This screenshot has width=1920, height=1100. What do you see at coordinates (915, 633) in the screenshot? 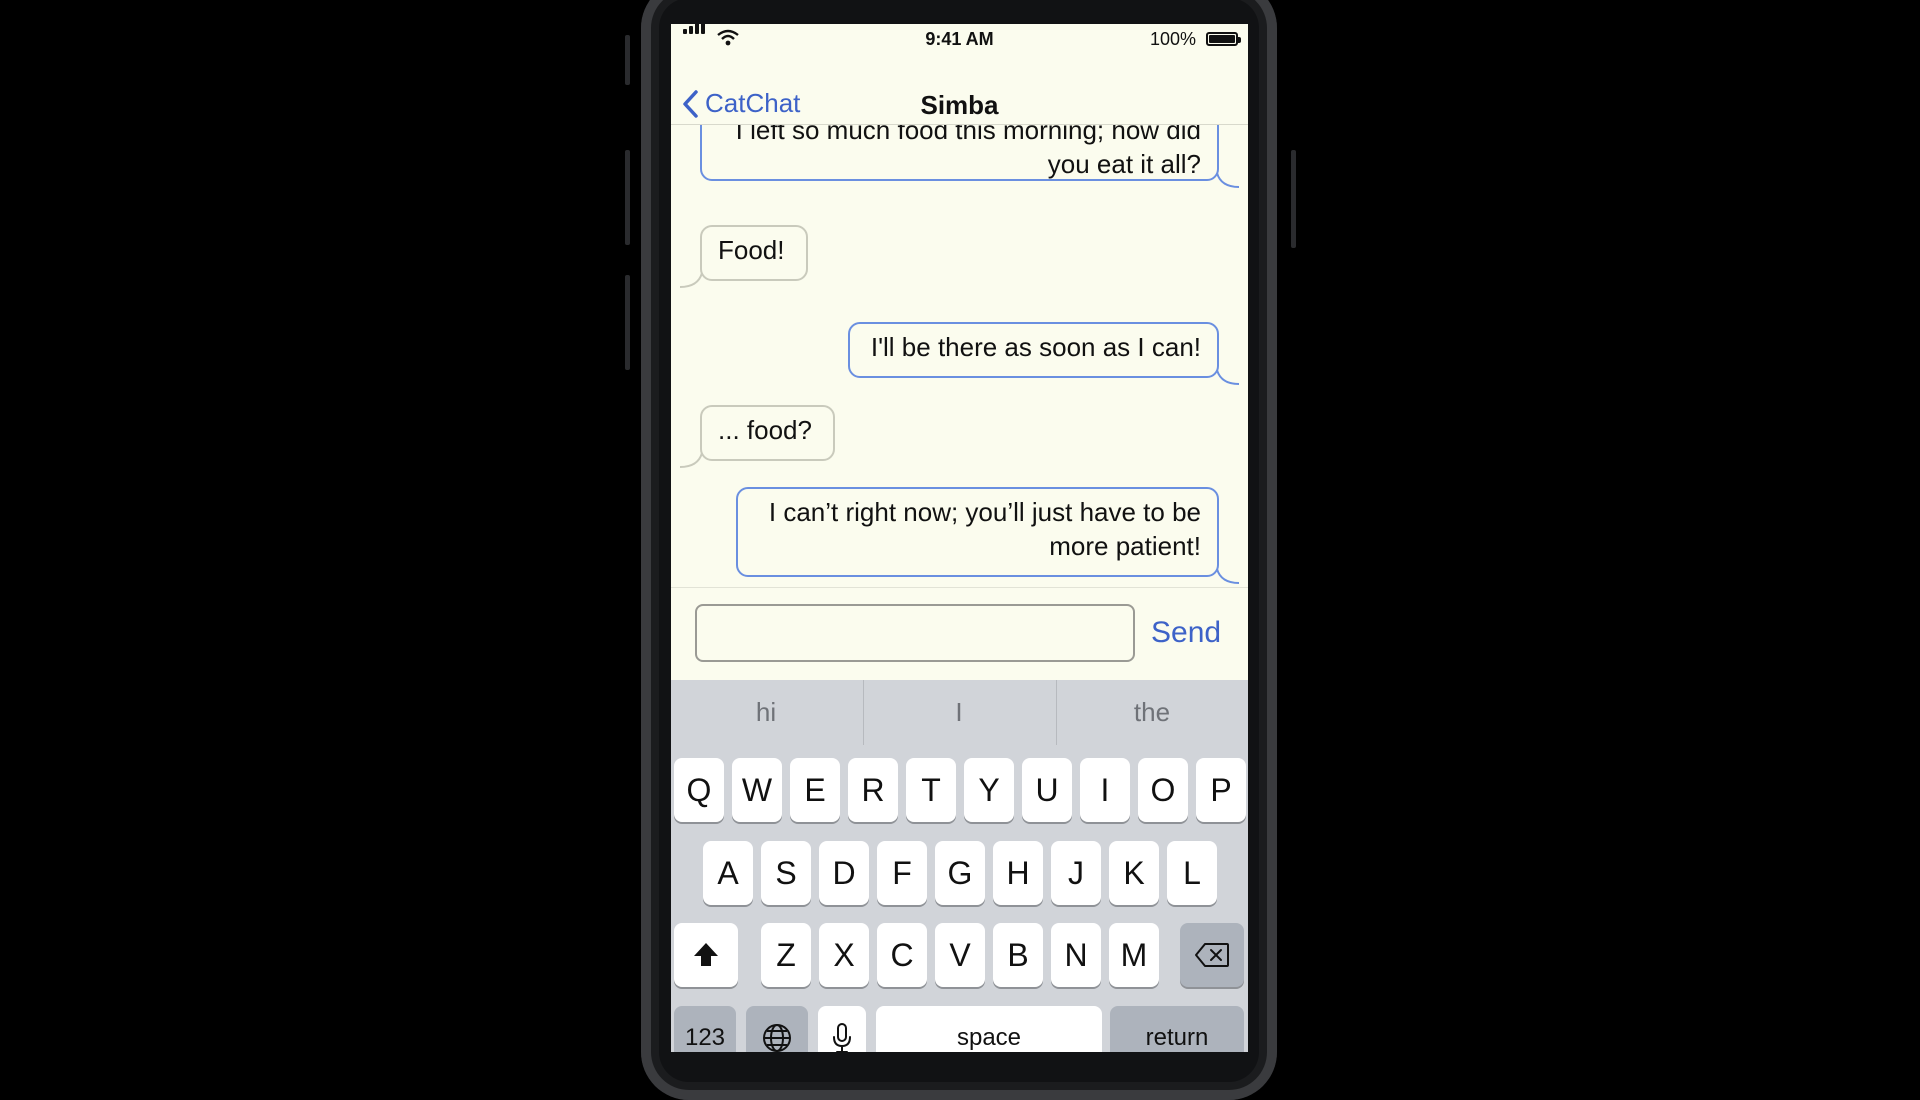
I see `message-input` at bounding box center [915, 633].